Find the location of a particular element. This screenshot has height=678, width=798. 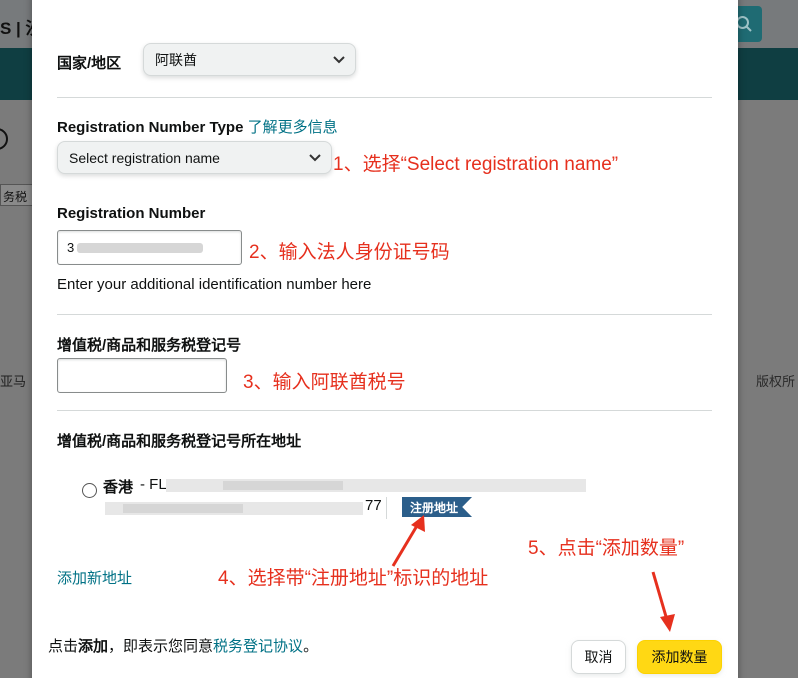

address-separator is located at coordinates (386, 508).